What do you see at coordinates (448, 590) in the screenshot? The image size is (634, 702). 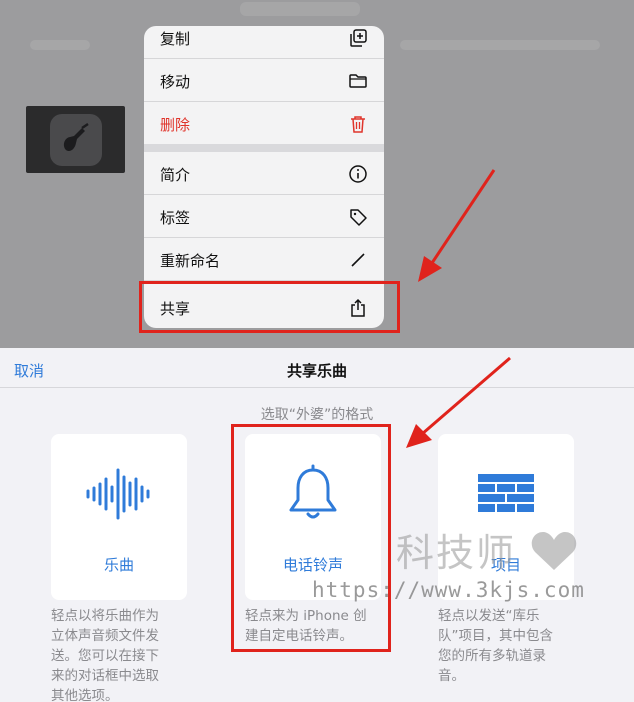 I see `watermark-url: https://www.3kjs.com` at bounding box center [448, 590].